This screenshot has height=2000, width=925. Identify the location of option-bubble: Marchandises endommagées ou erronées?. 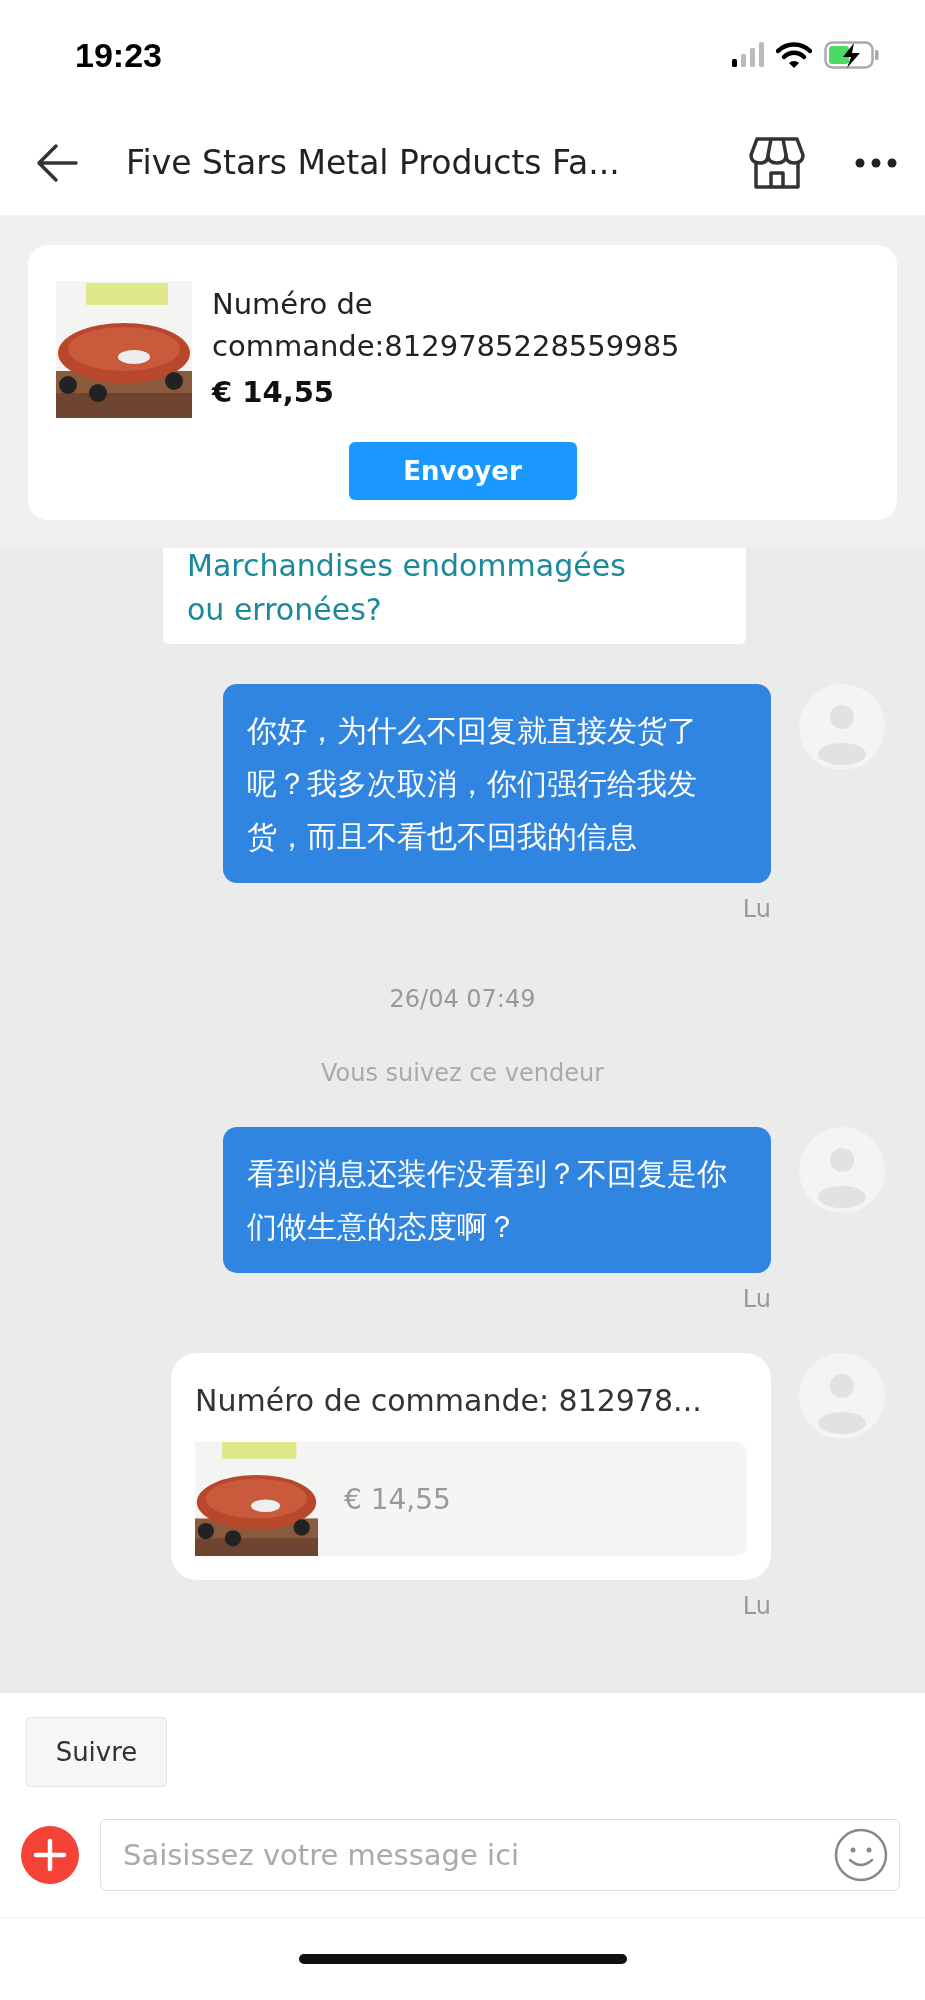
(454, 596).